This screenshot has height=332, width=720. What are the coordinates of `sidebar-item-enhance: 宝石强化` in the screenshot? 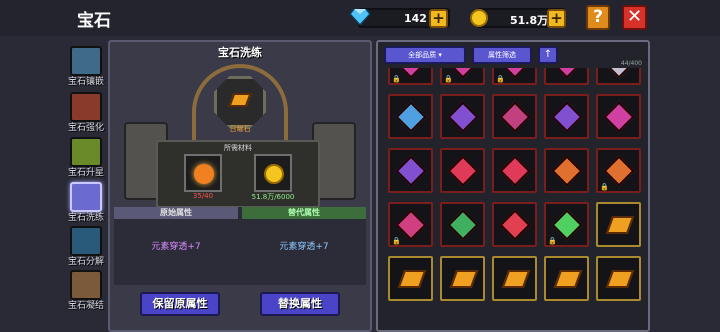 It's located at (86, 112).